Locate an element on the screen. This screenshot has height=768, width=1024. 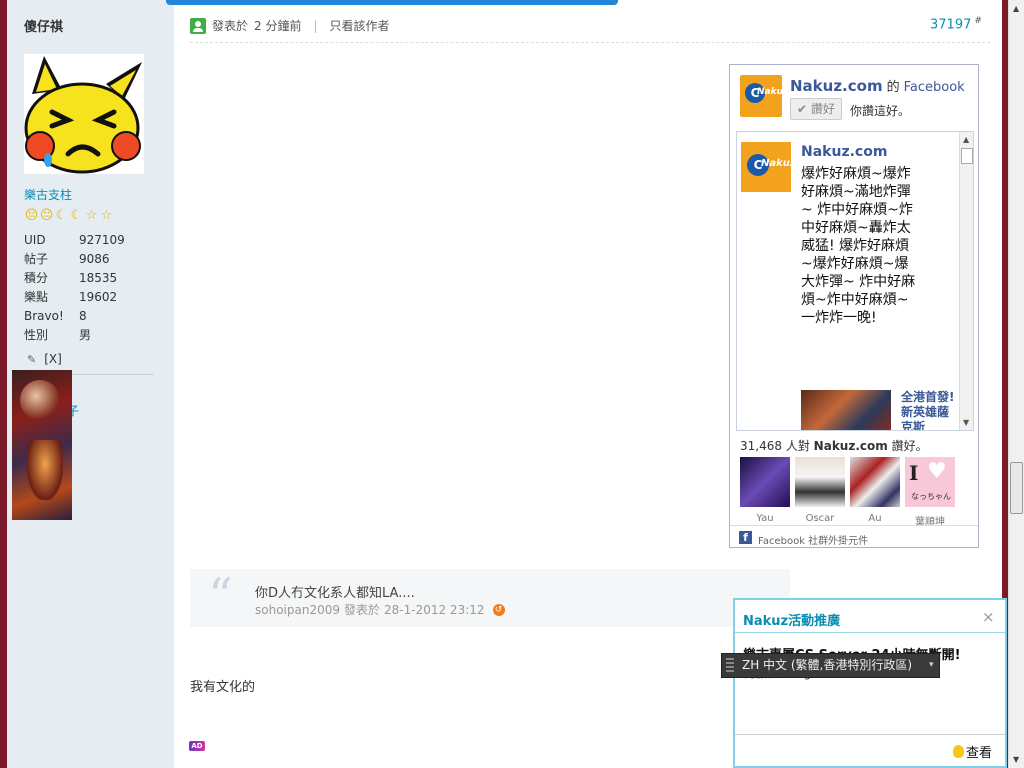
close-icon: × is located at coordinates (988, 617).